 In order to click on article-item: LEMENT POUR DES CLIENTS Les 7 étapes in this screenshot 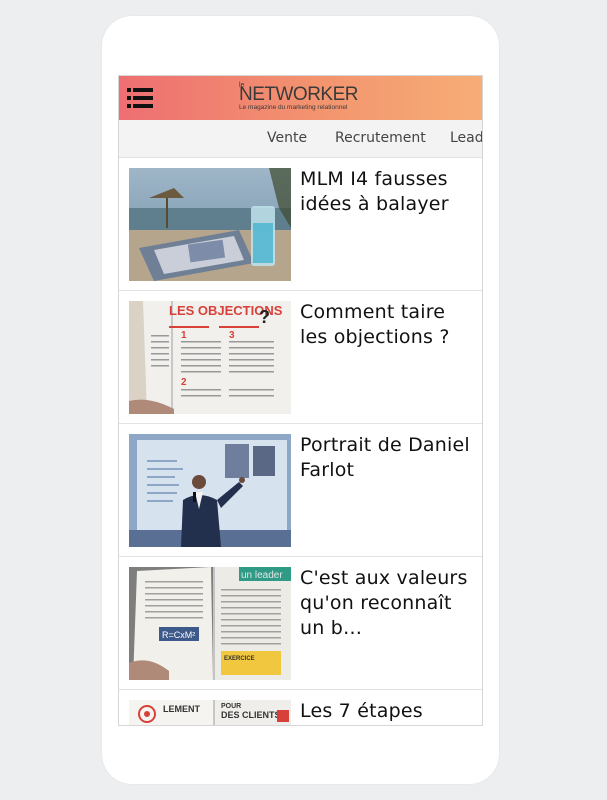, I will do `click(300, 707)`.